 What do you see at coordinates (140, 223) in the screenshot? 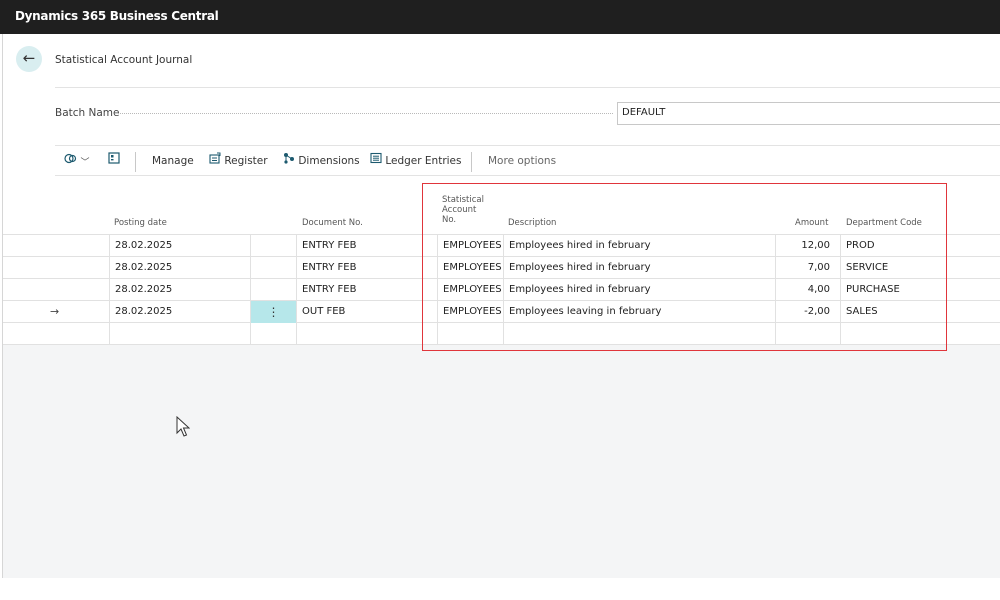
I see `header-posting-date: Posting date` at bounding box center [140, 223].